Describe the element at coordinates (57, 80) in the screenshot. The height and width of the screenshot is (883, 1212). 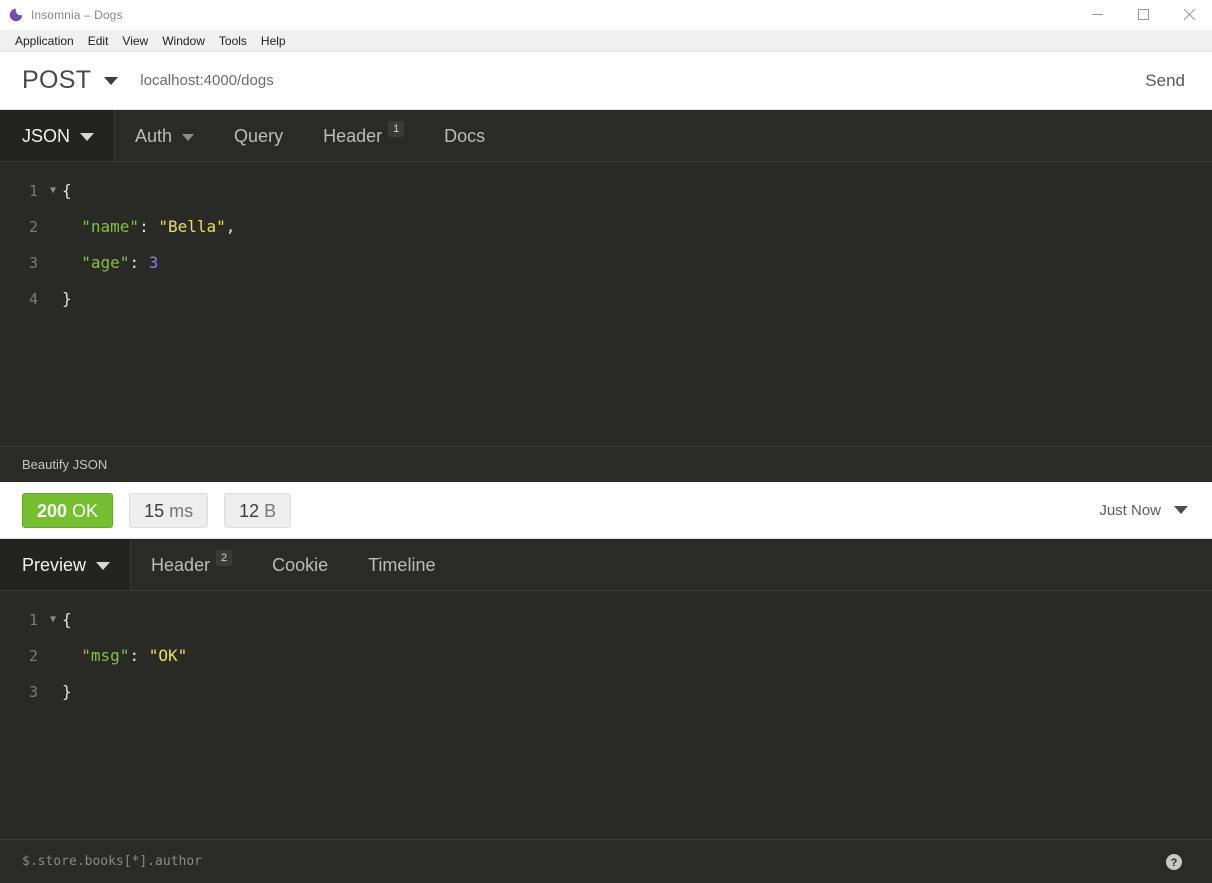
I see `http-method-label: POST` at that location.